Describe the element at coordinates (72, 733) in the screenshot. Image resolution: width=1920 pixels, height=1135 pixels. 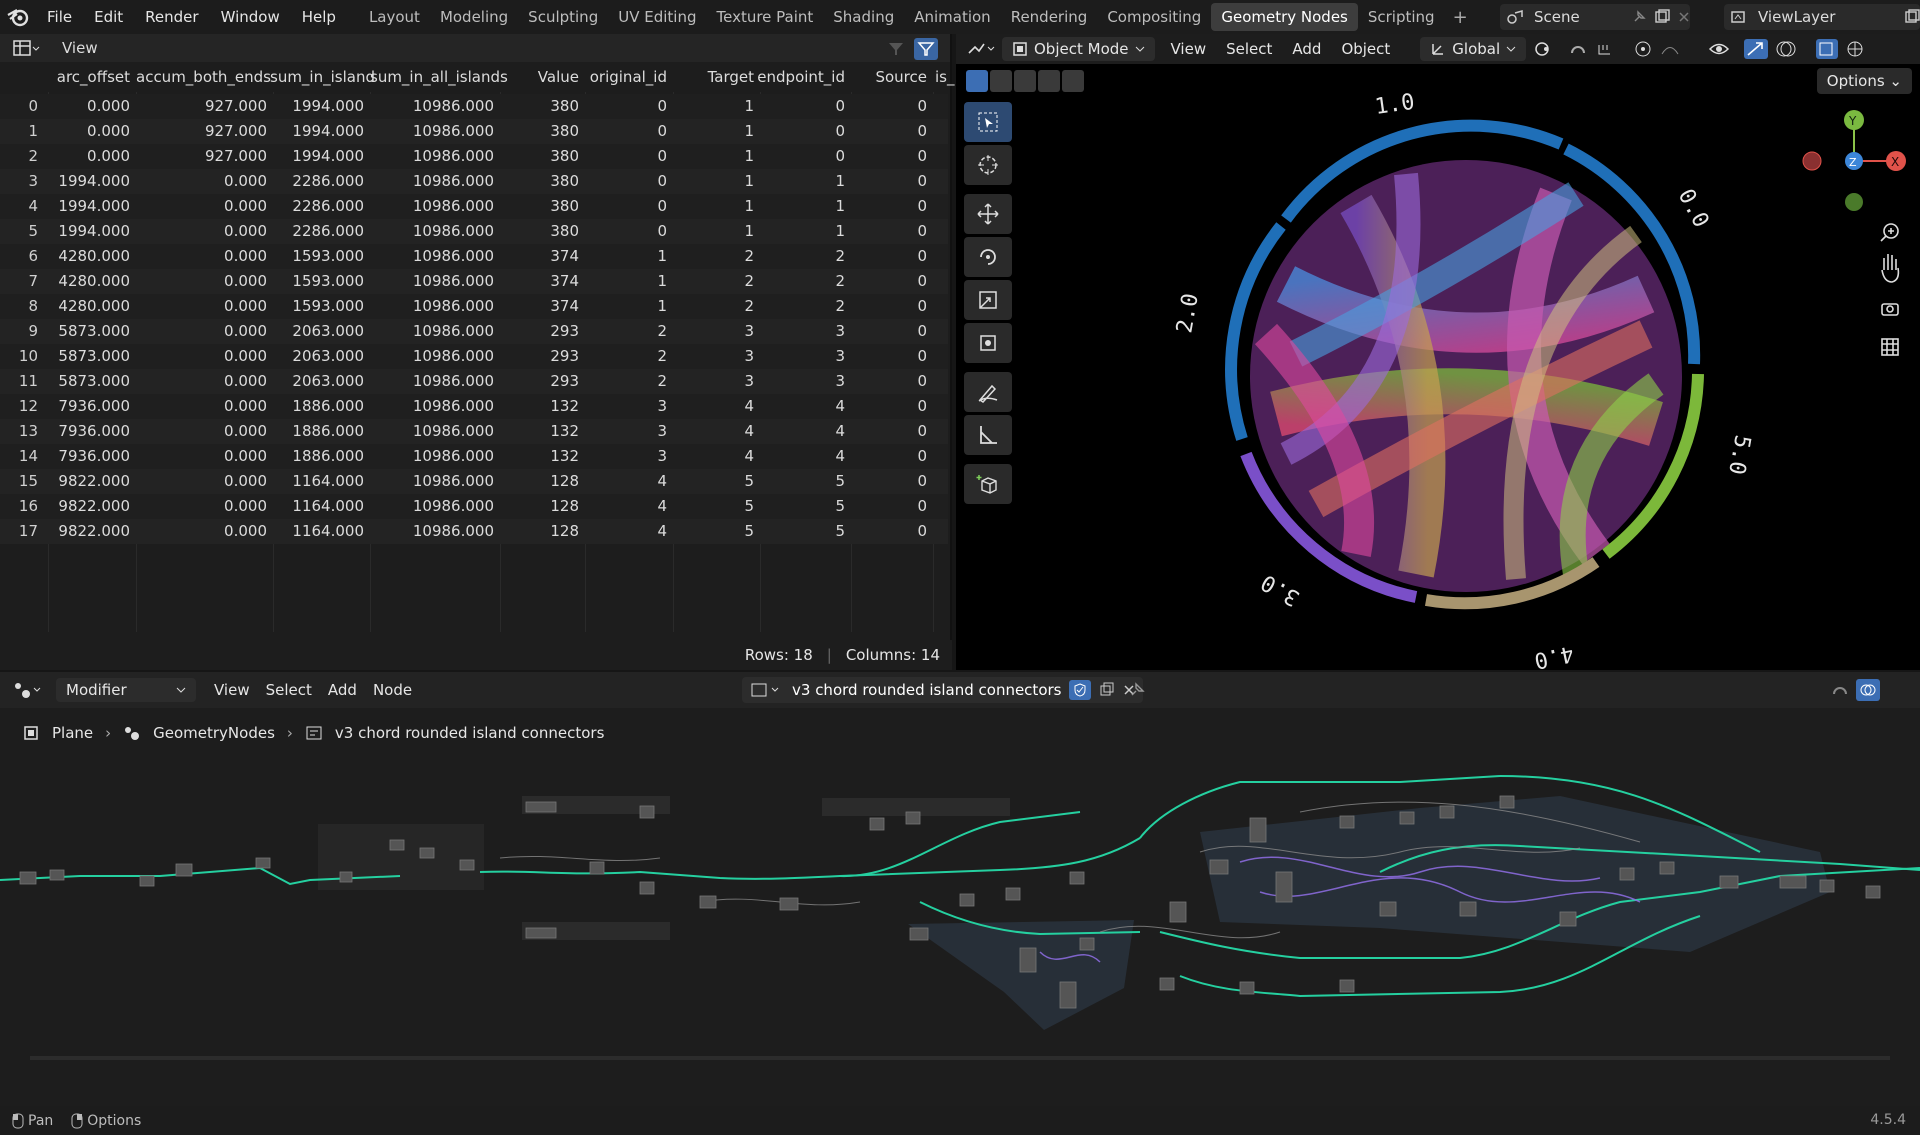
I see `breadcrumb-object: Plane` at that location.